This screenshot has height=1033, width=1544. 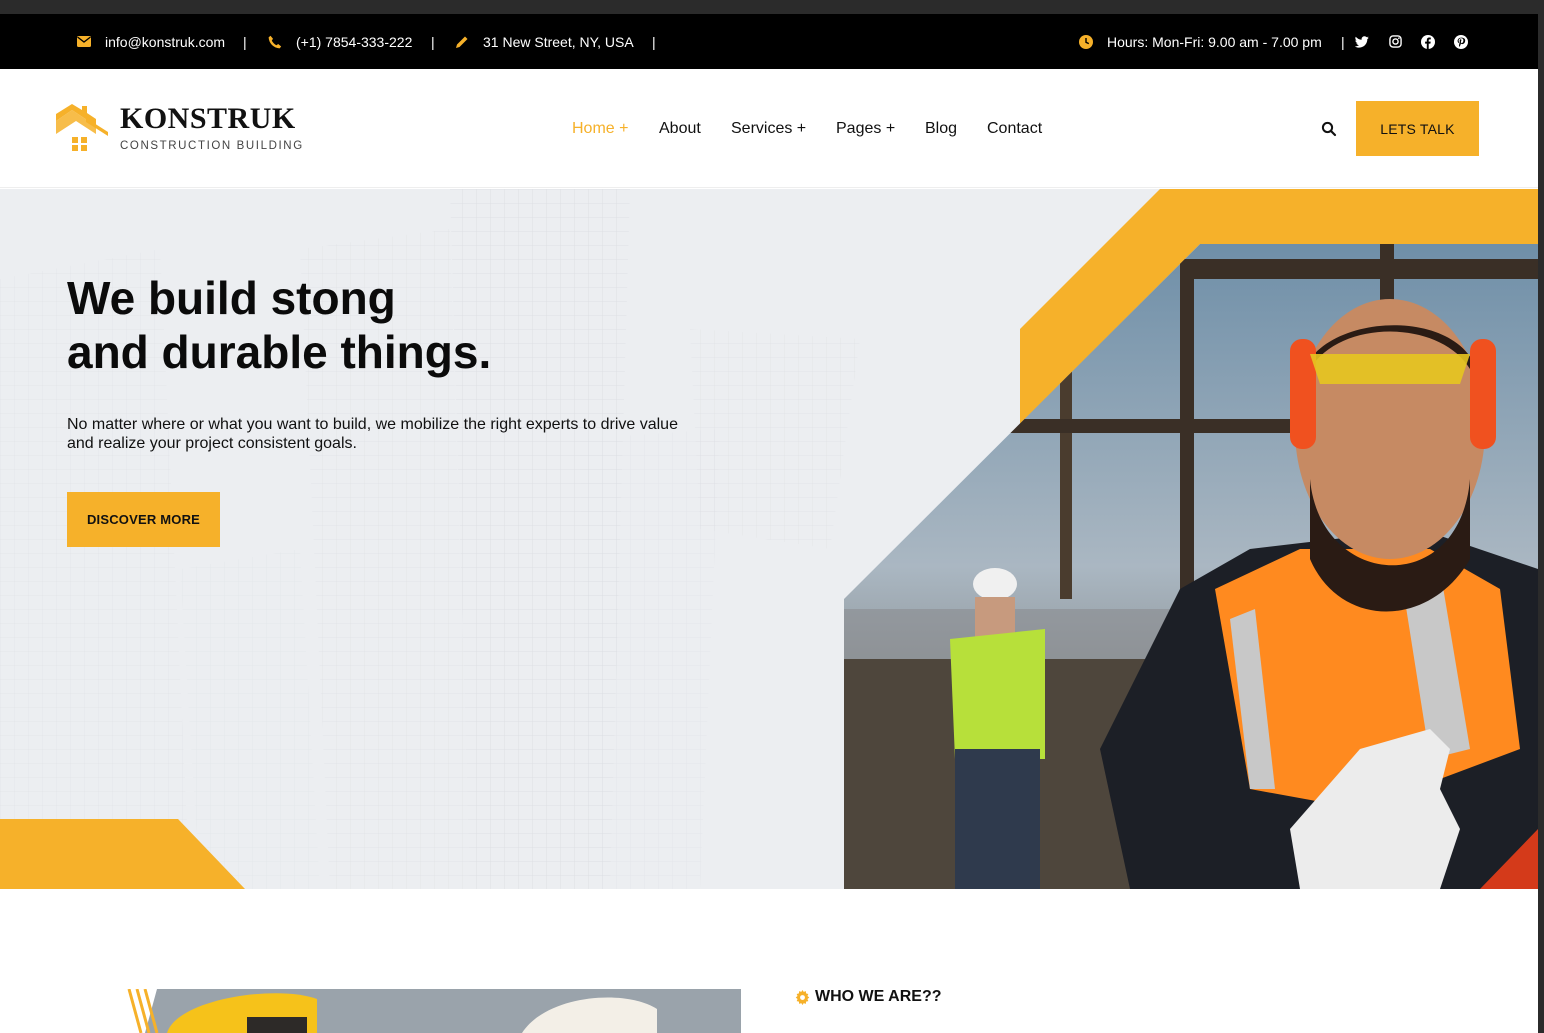 I want to click on topbar-phone: (+1) 7854-333-222, so click(x=340, y=41).